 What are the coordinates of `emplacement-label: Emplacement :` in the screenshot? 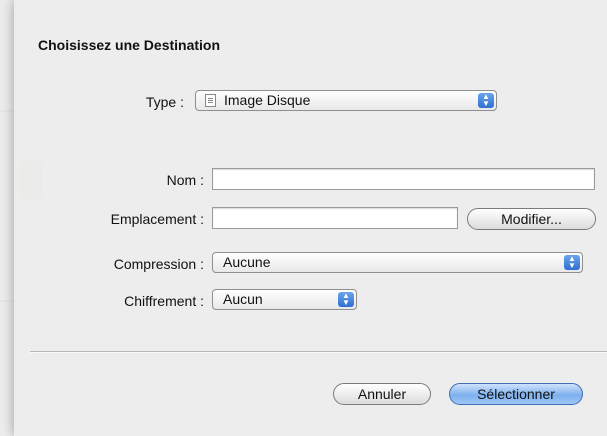 It's located at (157, 219).